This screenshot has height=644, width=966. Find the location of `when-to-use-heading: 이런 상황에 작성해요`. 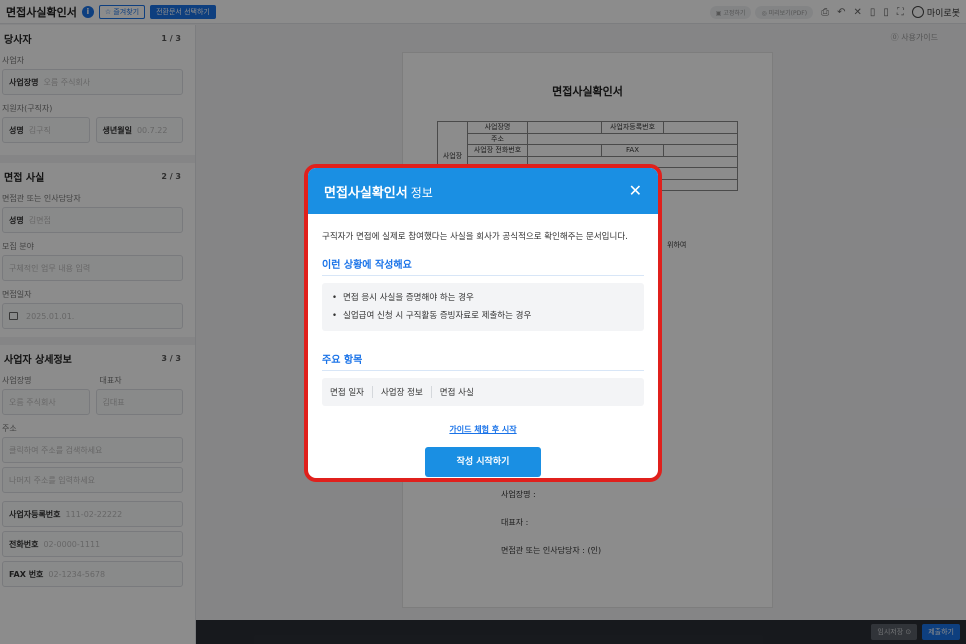

when-to-use-heading: 이런 상황에 작성해요 is located at coordinates (483, 266).